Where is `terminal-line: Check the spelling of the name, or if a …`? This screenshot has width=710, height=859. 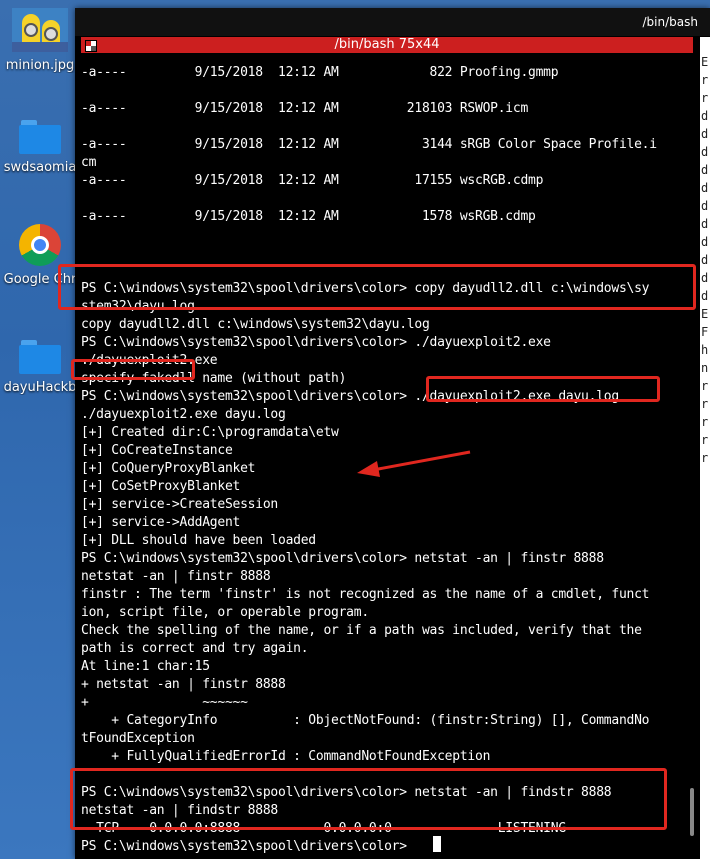 terminal-line: Check the spelling of the name, or if a … is located at coordinates (361, 630).